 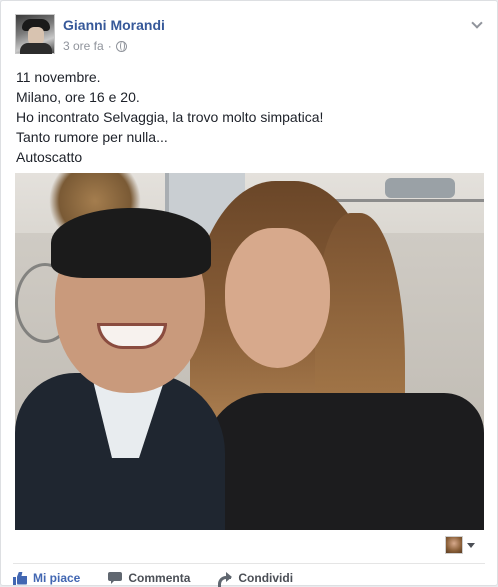 I want to click on globe-icon, so click(x=121, y=46).